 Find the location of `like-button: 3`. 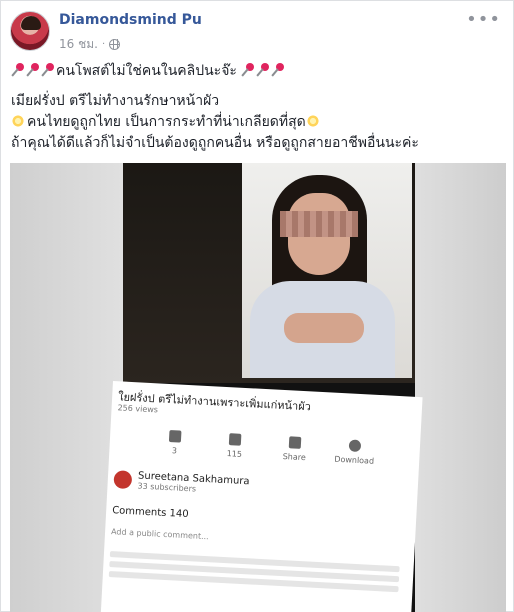

like-button: 3 is located at coordinates (174, 443).